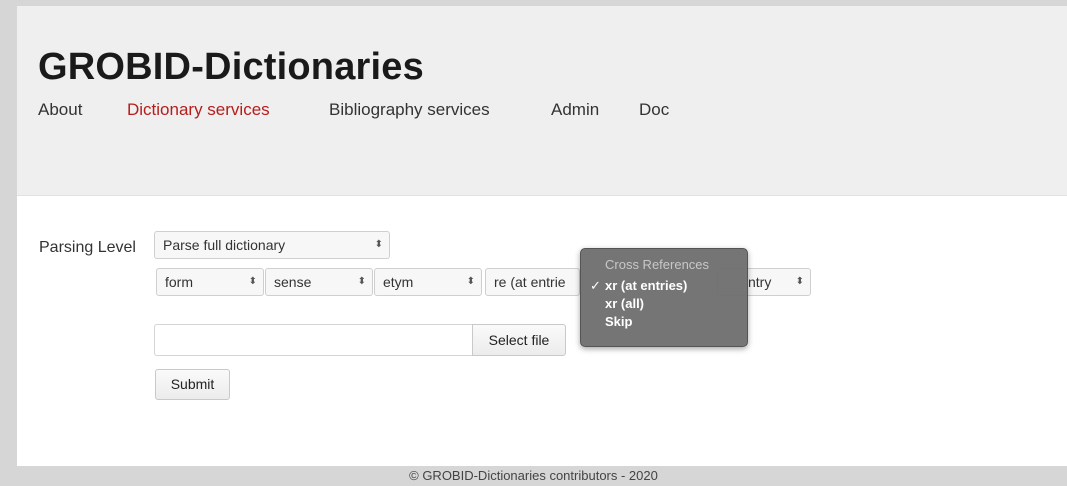 This screenshot has height=486, width=1067. I want to click on nav-dictionary-services: Dictionary services, so click(198, 110).